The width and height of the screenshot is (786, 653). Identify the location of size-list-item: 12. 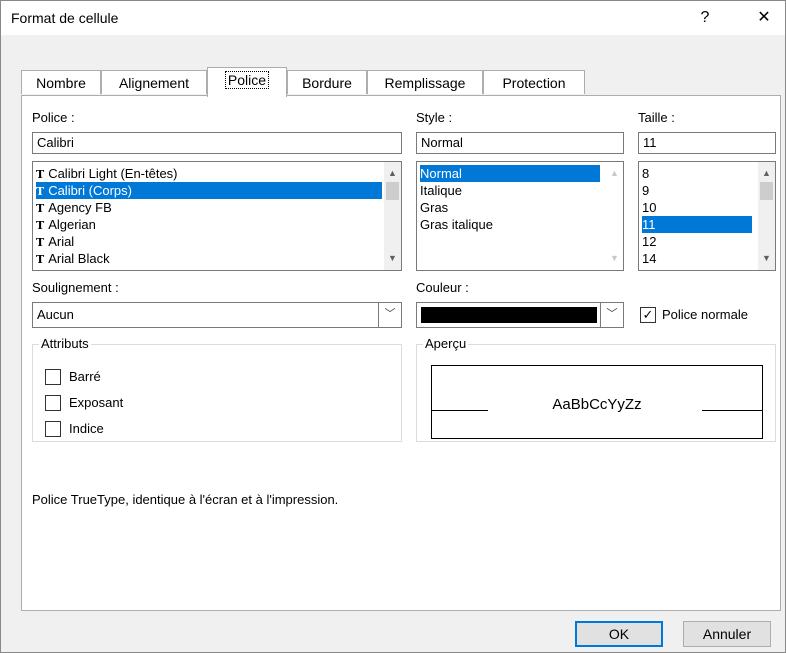
(649, 241).